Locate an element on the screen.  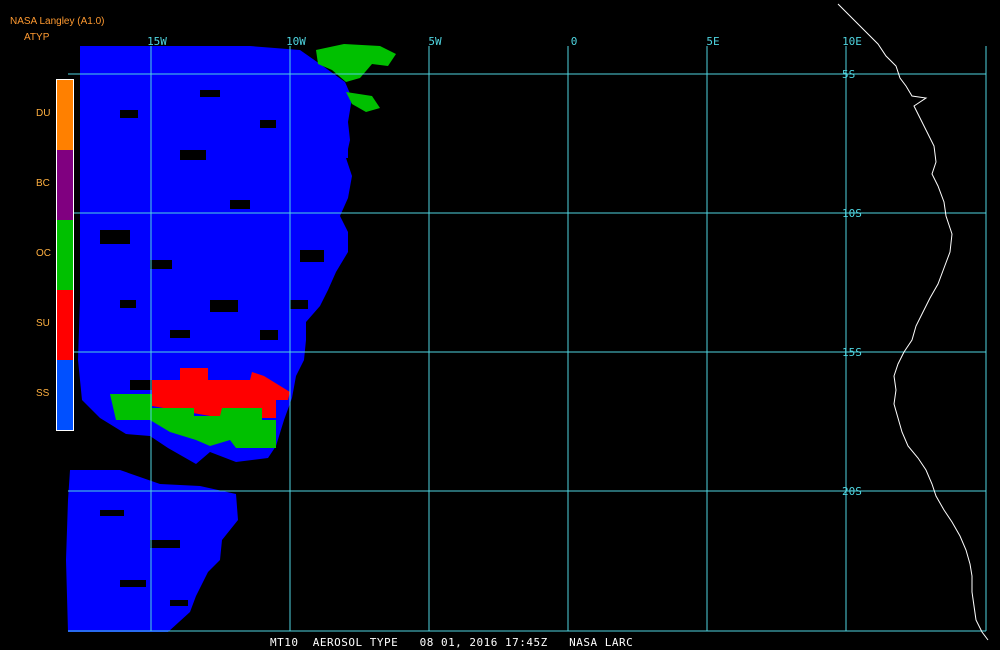
aerosol-type-legend is located at coordinates (65, 255).